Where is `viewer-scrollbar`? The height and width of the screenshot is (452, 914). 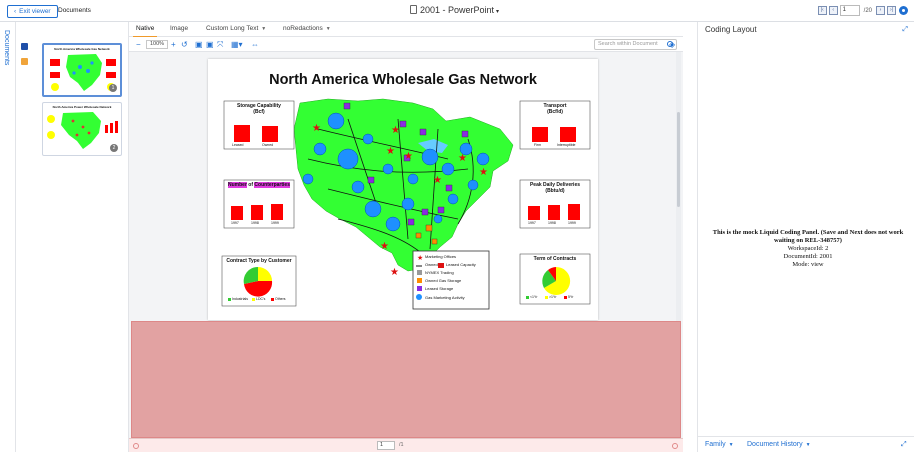
viewer-scrollbar is located at coordinates (678, 186).